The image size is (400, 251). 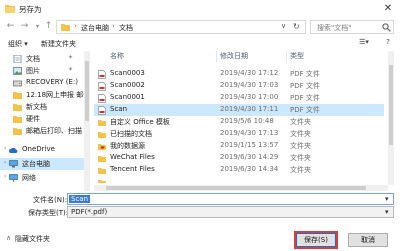 I want to click on help-icon: ?, so click(x=388, y=42).